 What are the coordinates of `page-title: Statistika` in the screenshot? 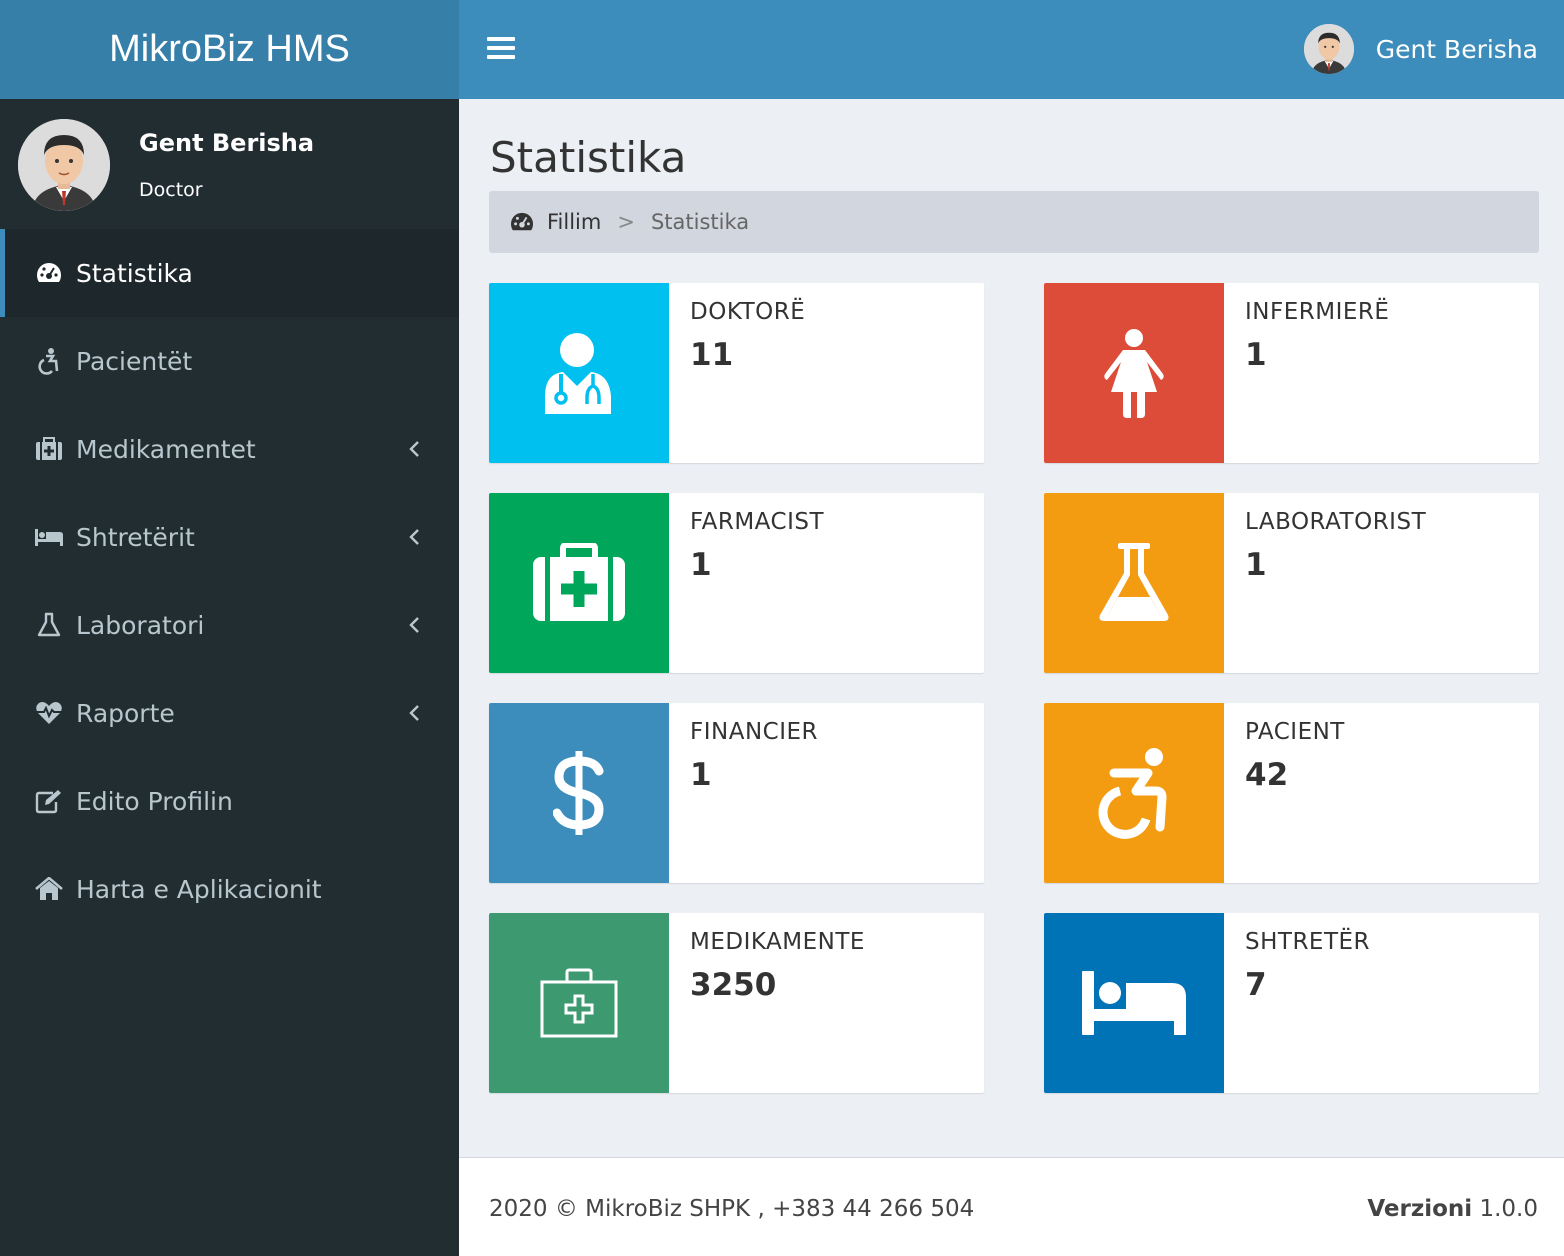 It's located at (588, 157).